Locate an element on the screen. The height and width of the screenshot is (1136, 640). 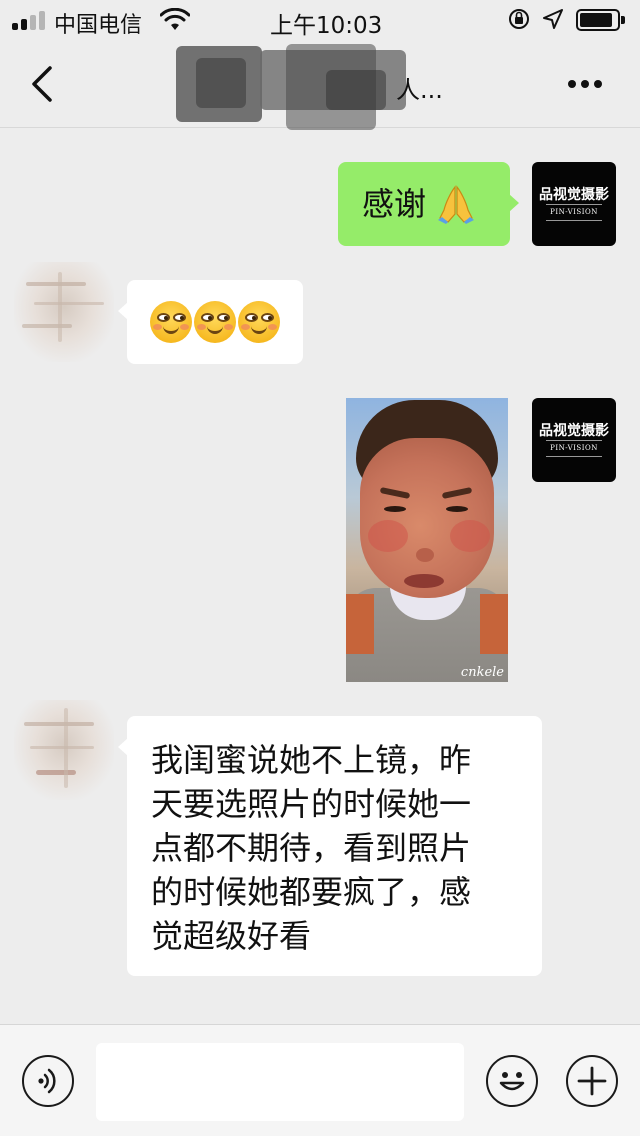
more-options-button is located at coordinates (585, 83).